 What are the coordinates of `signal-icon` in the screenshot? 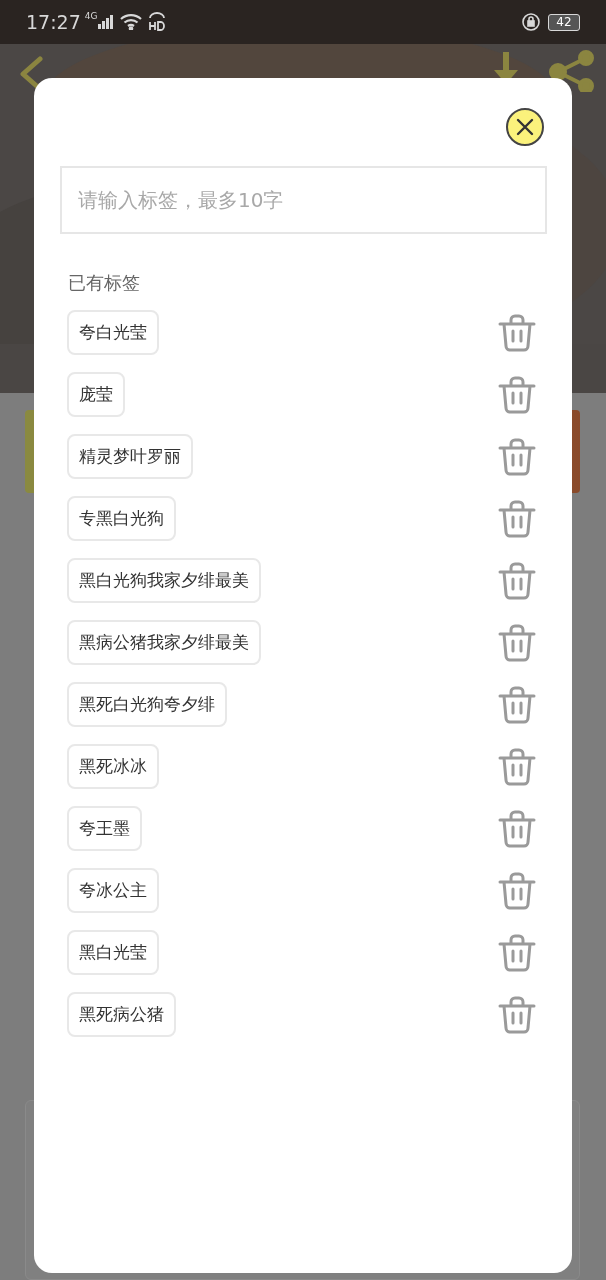 It's located at (106, 22).